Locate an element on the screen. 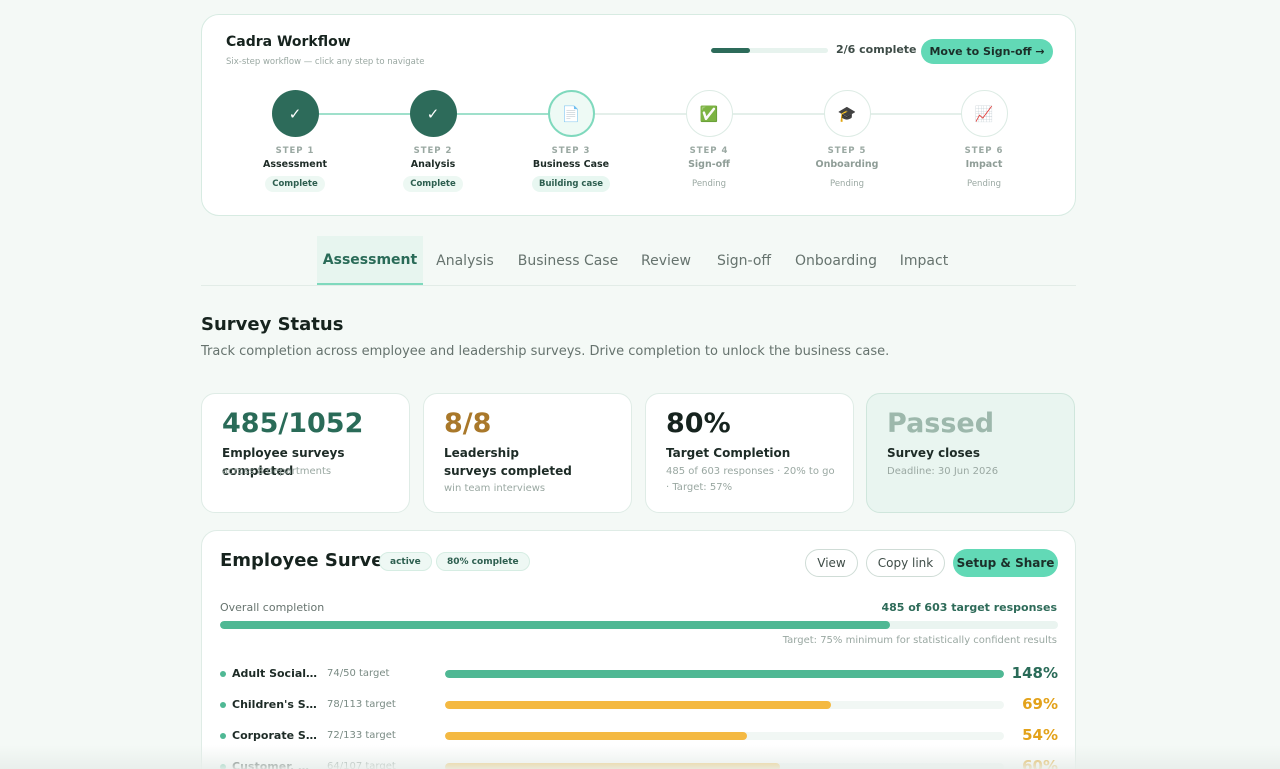 The image size is (1280, 769). workflow-step-1: ✓ STEP 1 Assessment Complete is located at coordinates (295, 141).